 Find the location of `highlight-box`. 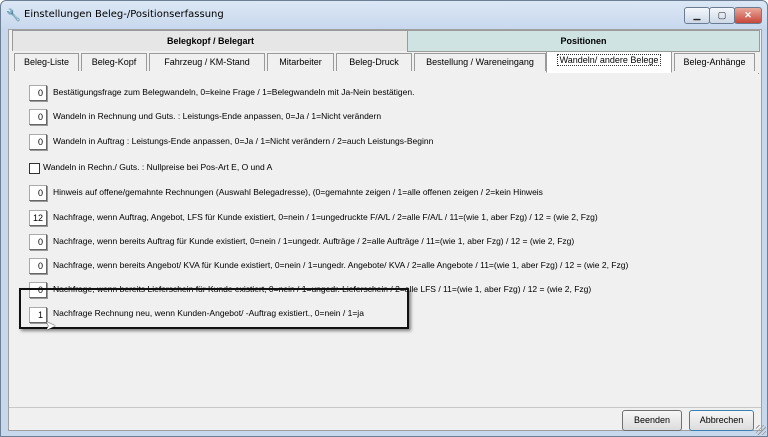

highlight-box is located at coordinates (214, 308).